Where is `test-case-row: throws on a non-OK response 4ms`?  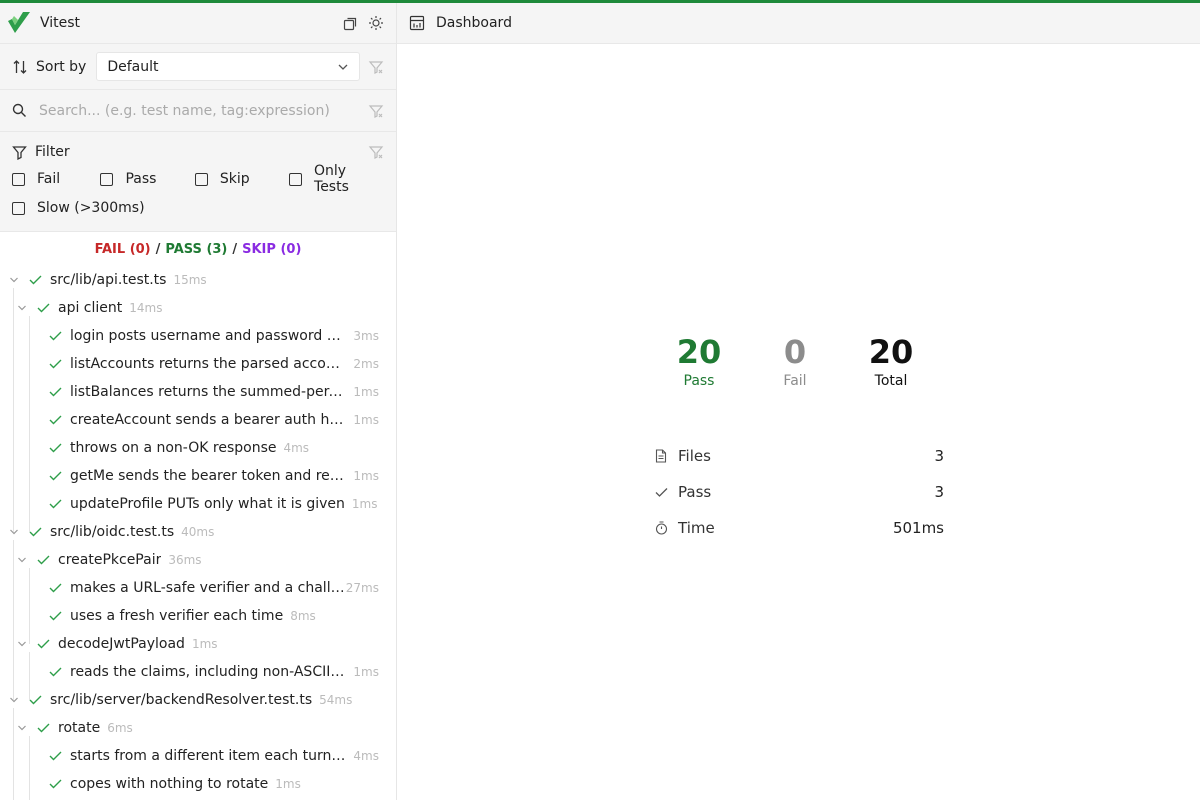 test-case-row: throws on a non-OK response 4ms is located at coordinates (198, 448).